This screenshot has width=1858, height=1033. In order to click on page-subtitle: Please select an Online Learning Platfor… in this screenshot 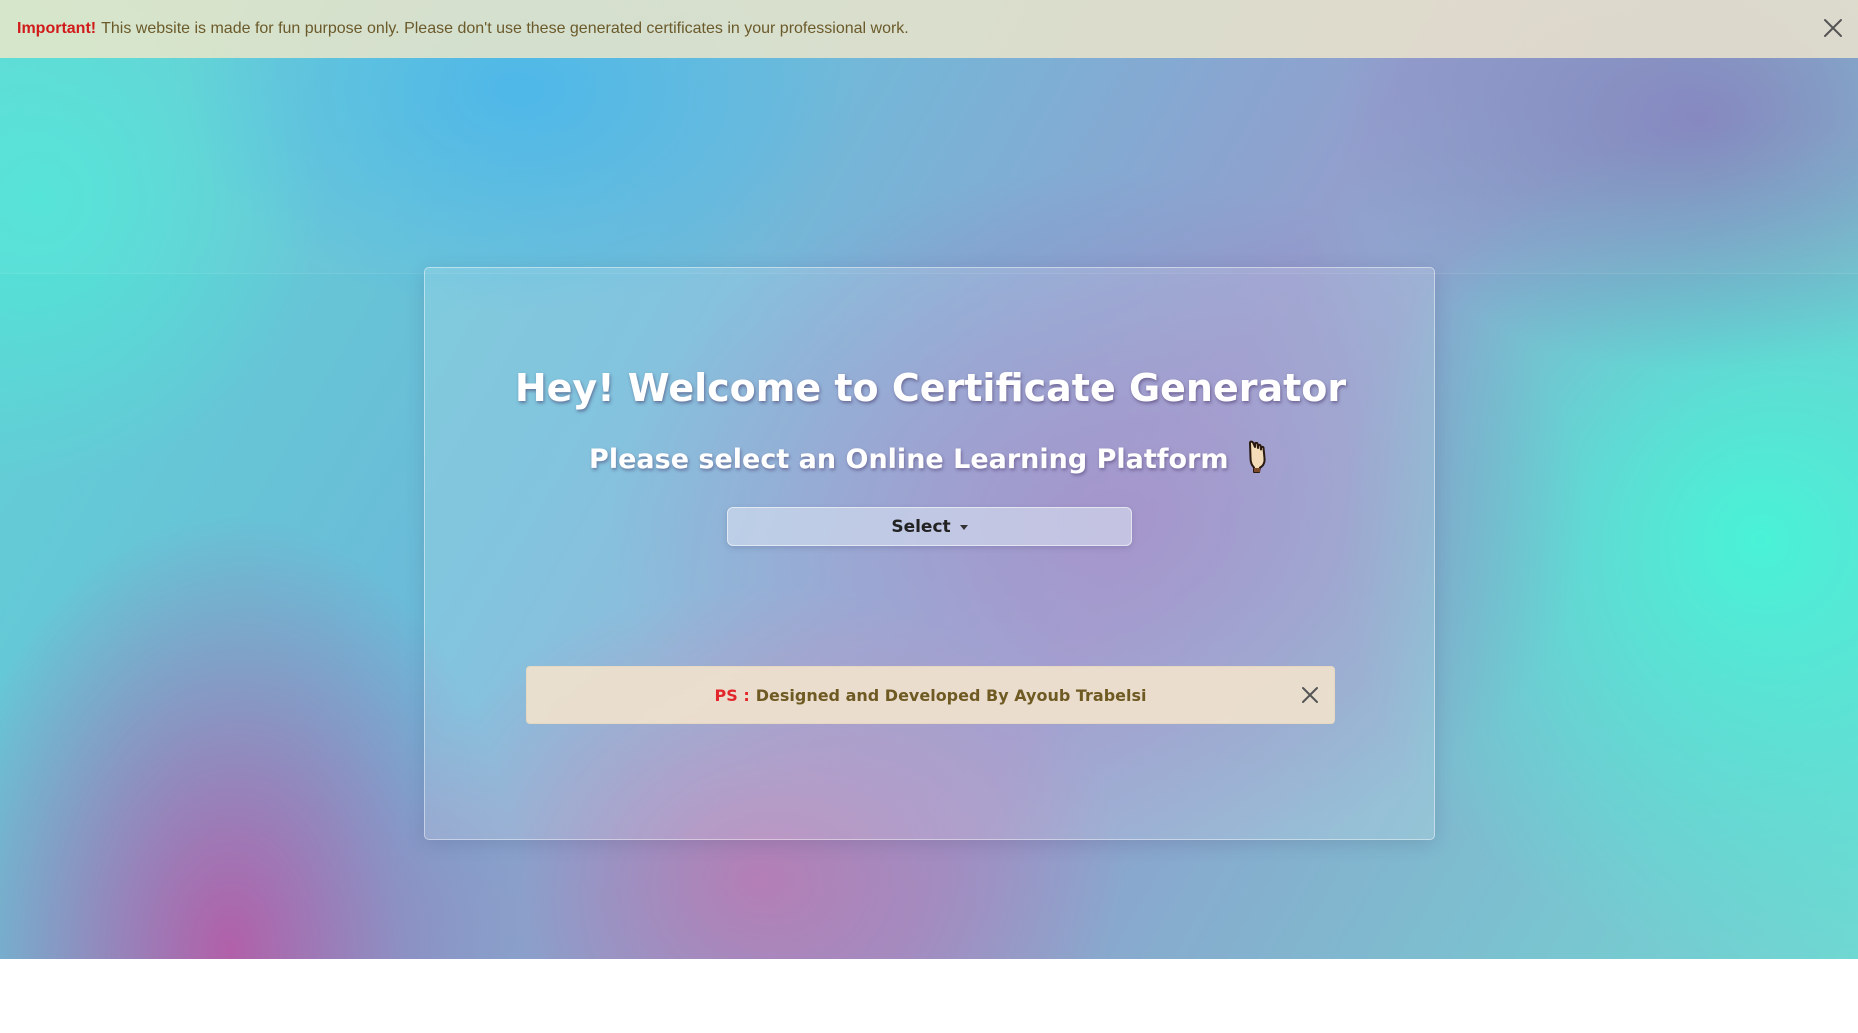, I will do `click(930, 460)`.